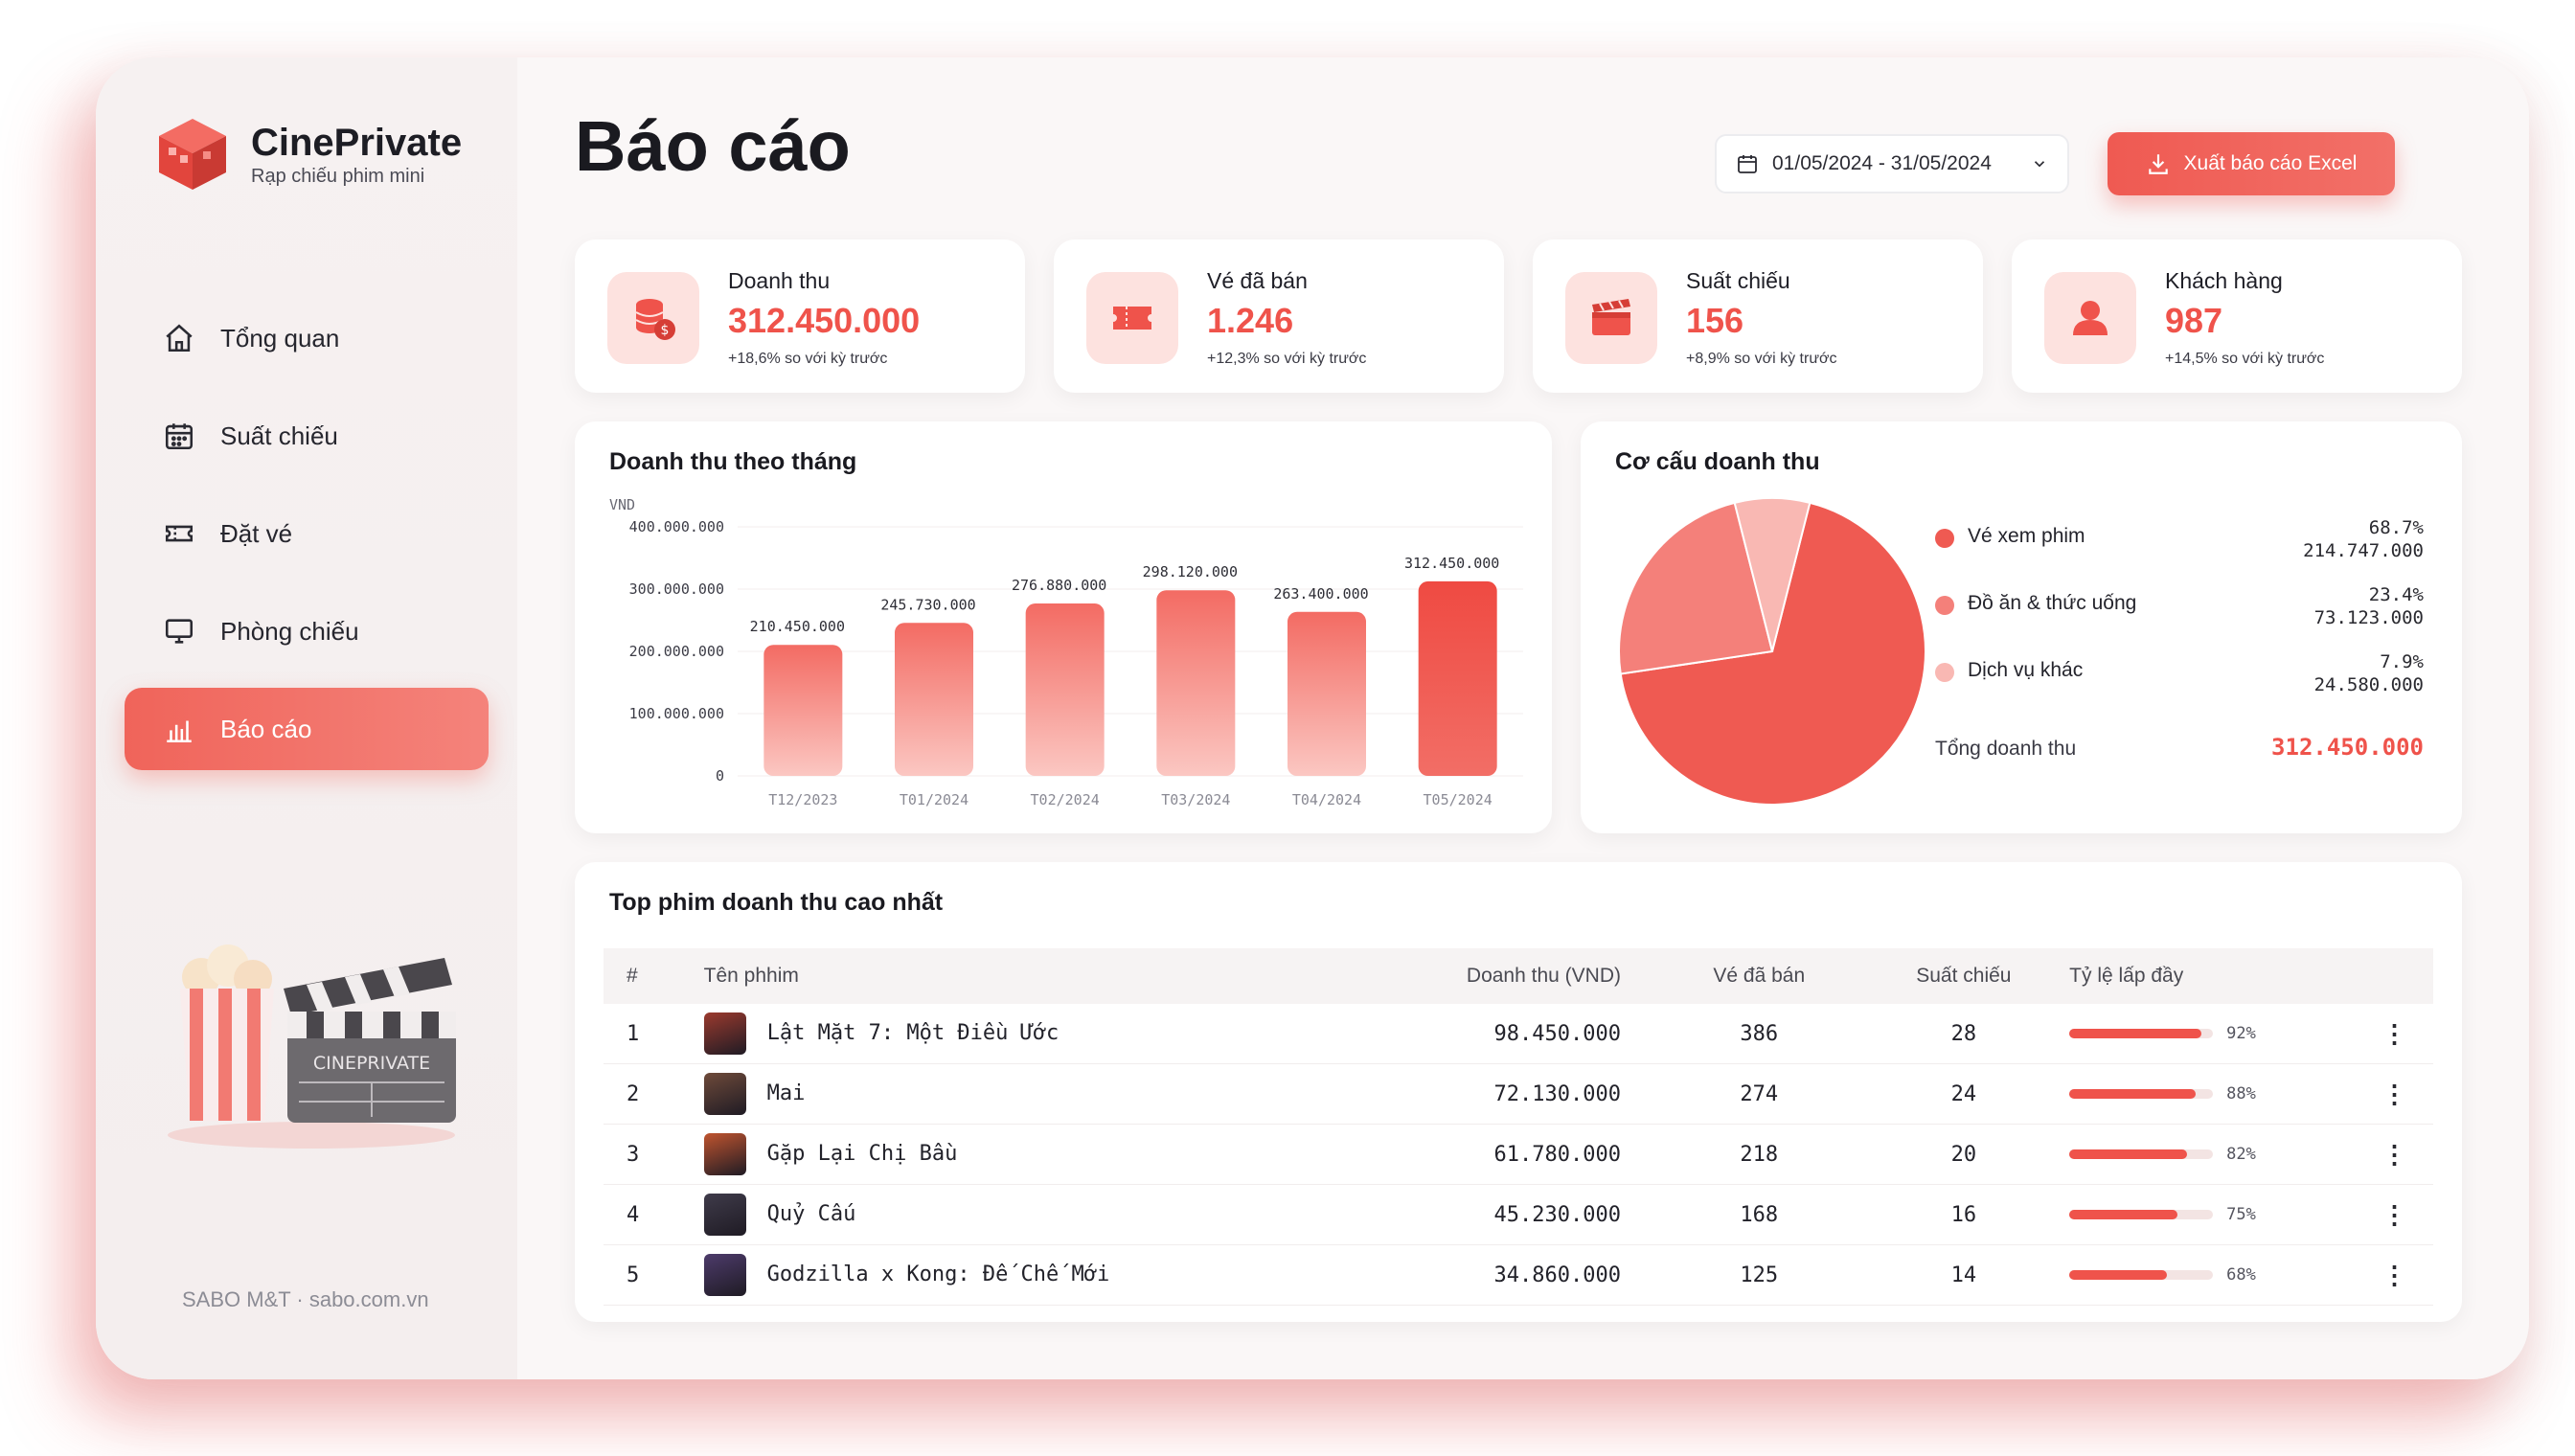  What do you see at coordinates (802, 800) in the screenshot?
I see `x-tick-label: T12/2023` at bounding box center [802, 800].